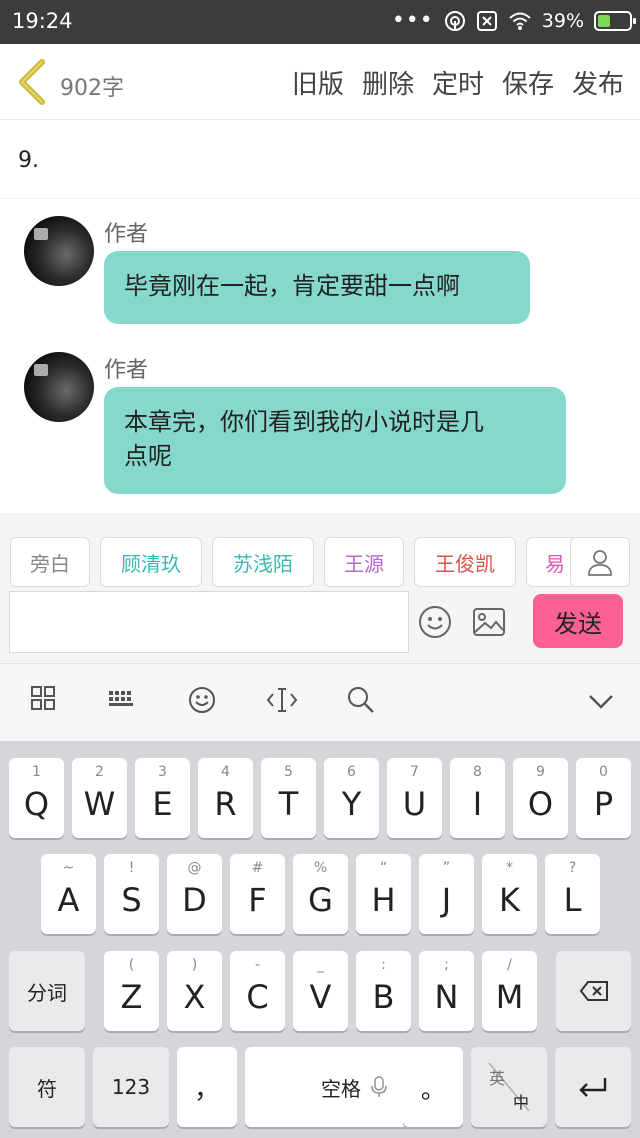 This screenshot has width=640, height=1138. Describe the element at coordinates (383, 991) in the screenshot. I see `key-b: :B` at that location.